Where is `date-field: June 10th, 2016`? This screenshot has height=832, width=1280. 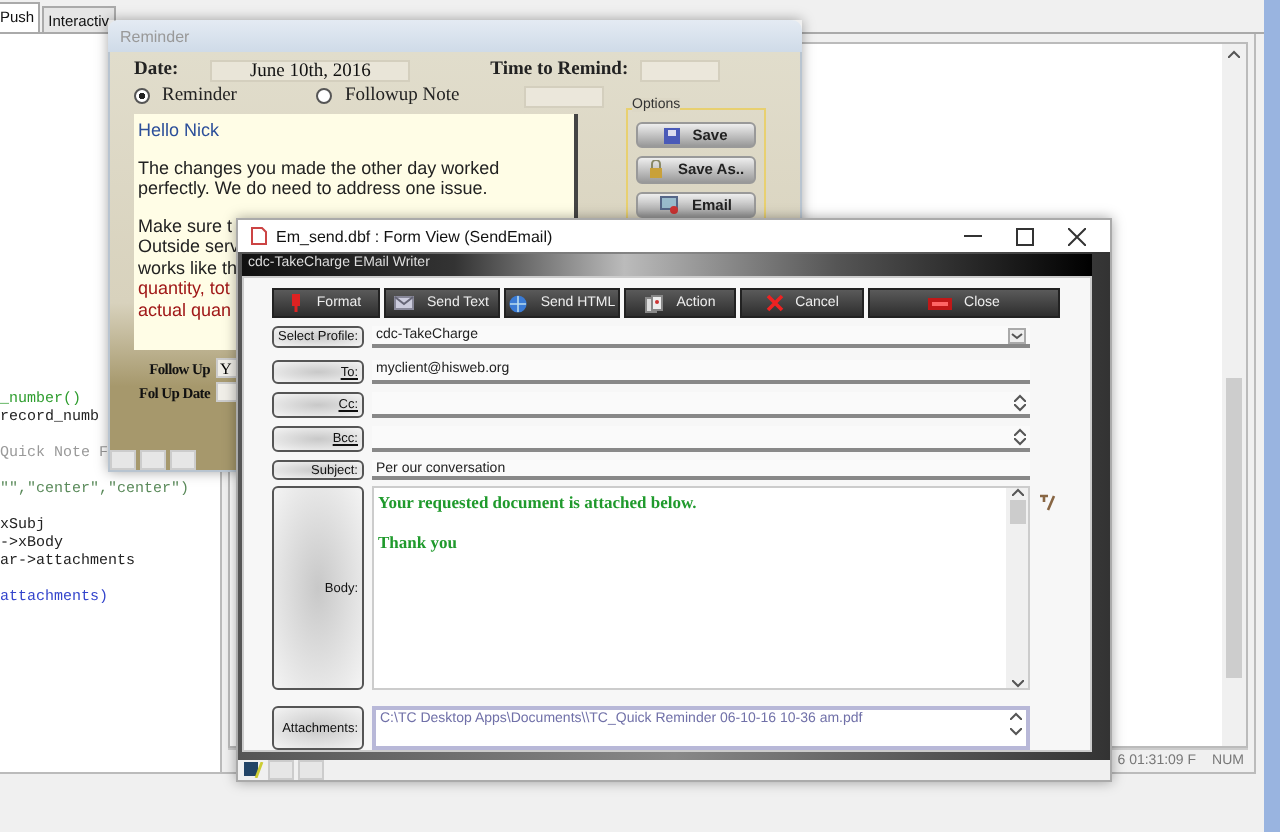
date-field: June 10th, 2016 is located at coordinates (310, 70).